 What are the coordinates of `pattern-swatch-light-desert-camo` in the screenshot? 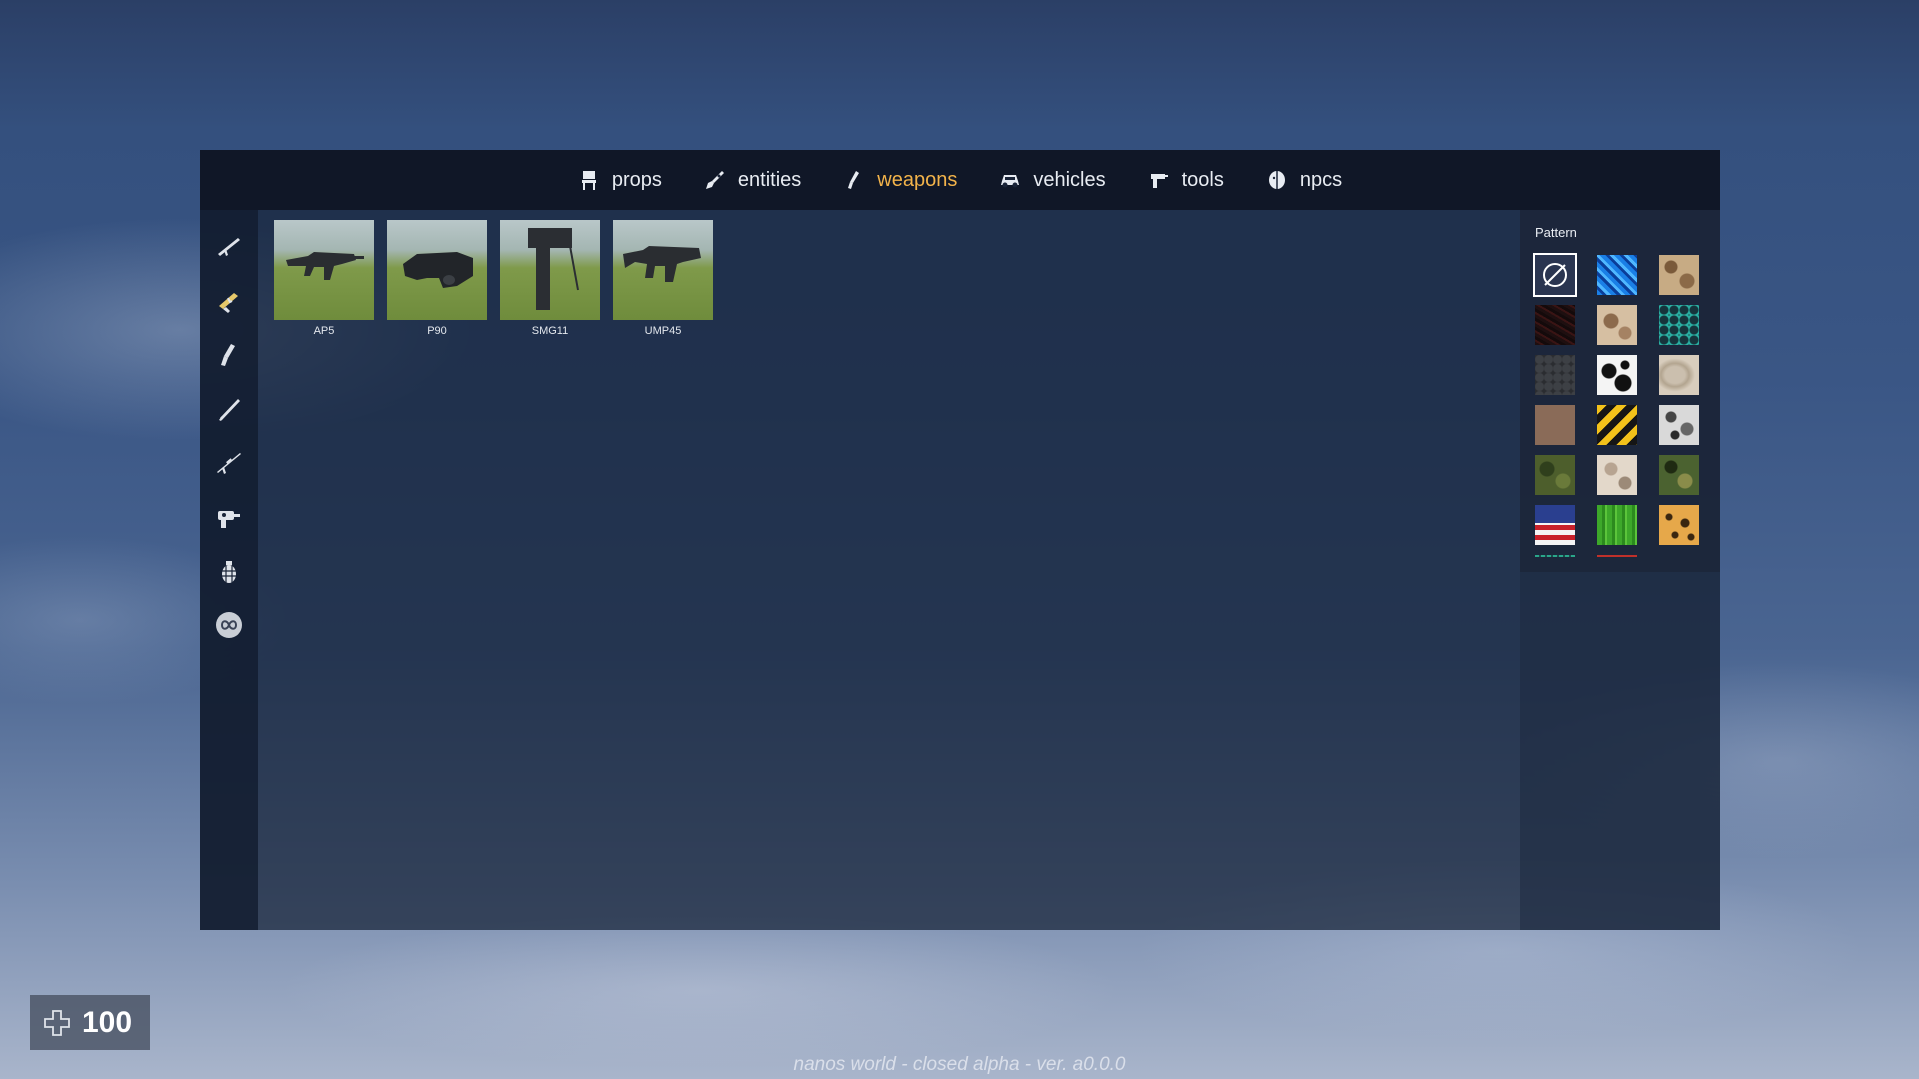 It's located at (1617, 475).